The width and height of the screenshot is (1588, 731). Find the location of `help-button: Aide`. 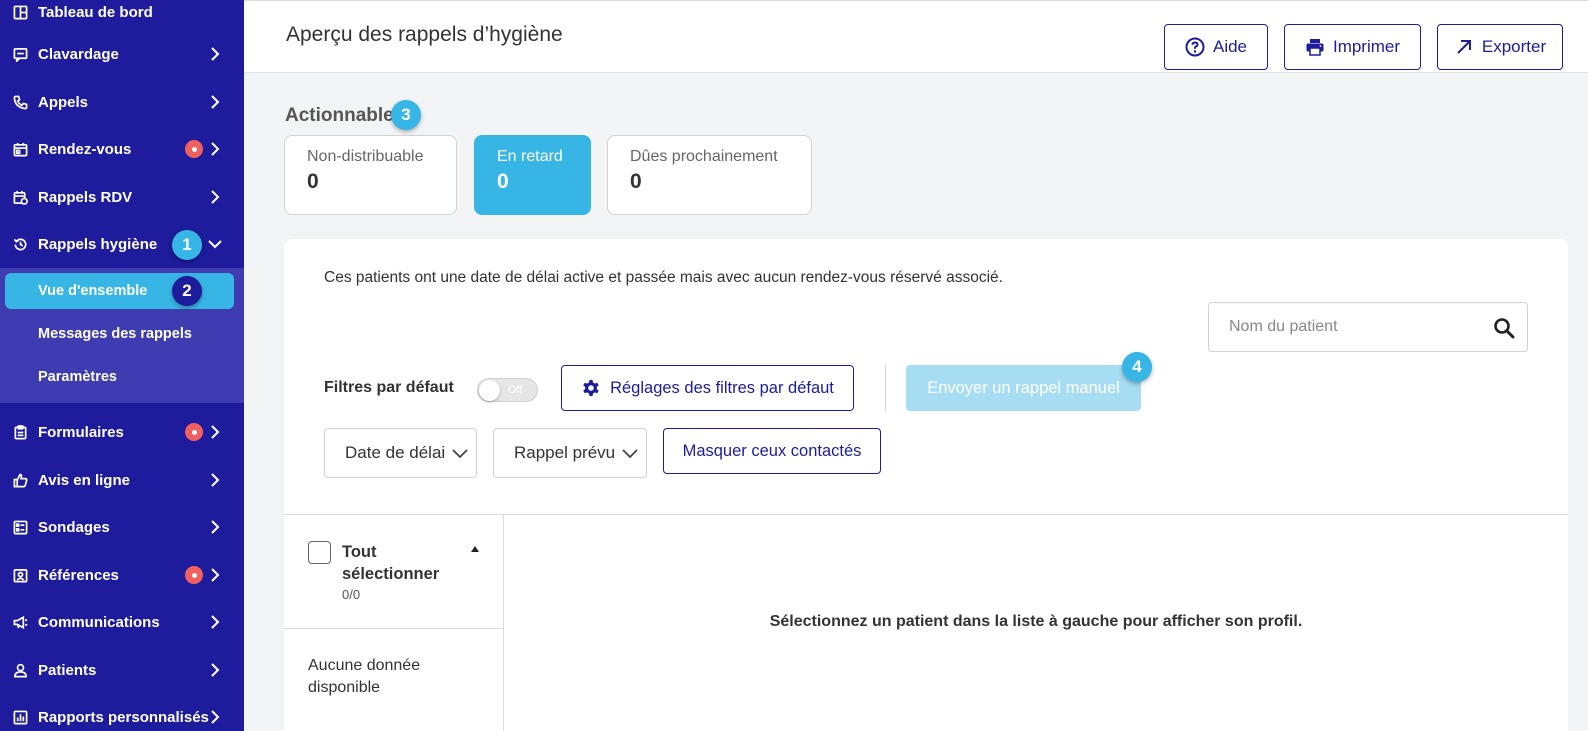

help-button: Aide is located at coordinates (1216, 47).